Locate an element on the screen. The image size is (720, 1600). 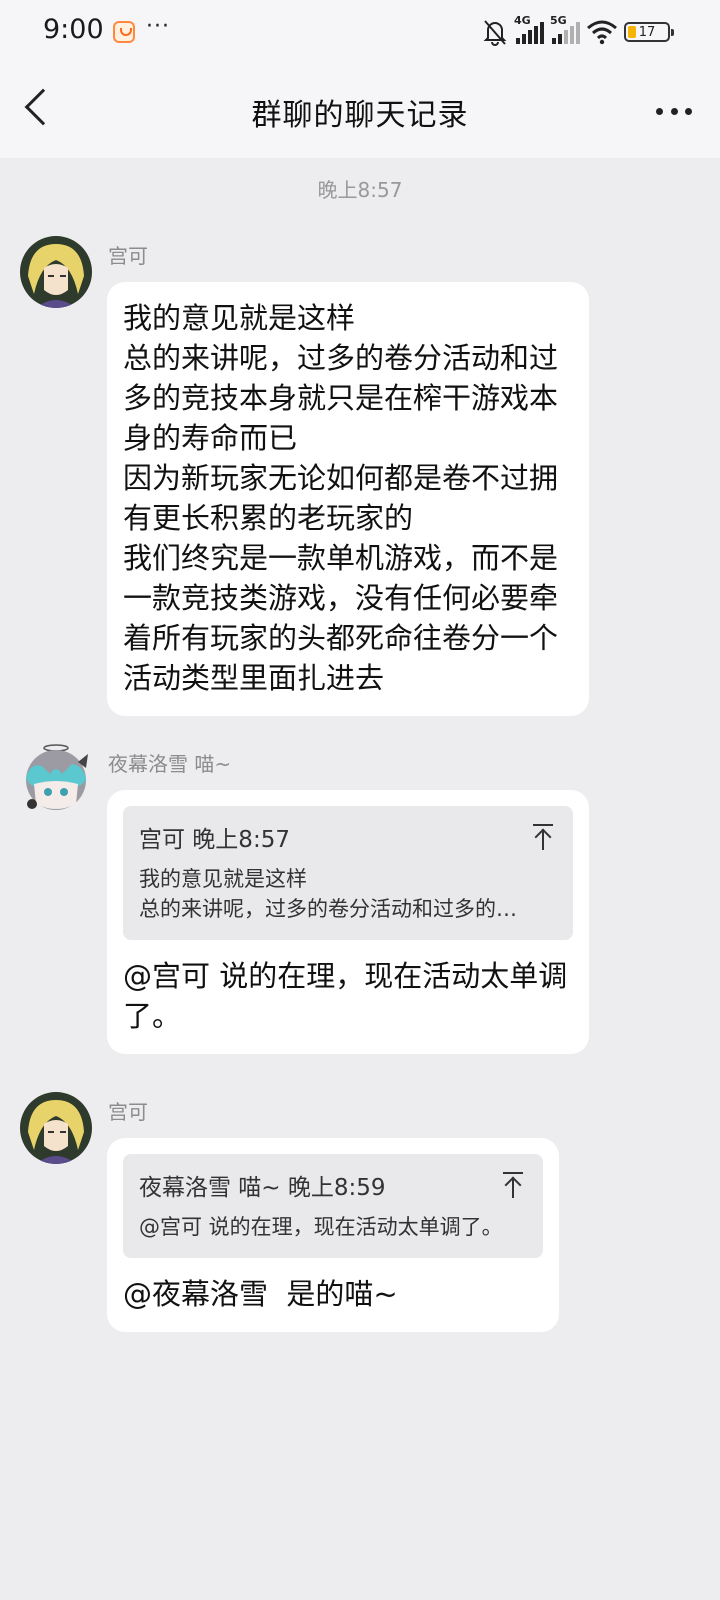
status-bar: 9:00 ··· 4G 5G 17 is located at coordinates (360, 32).